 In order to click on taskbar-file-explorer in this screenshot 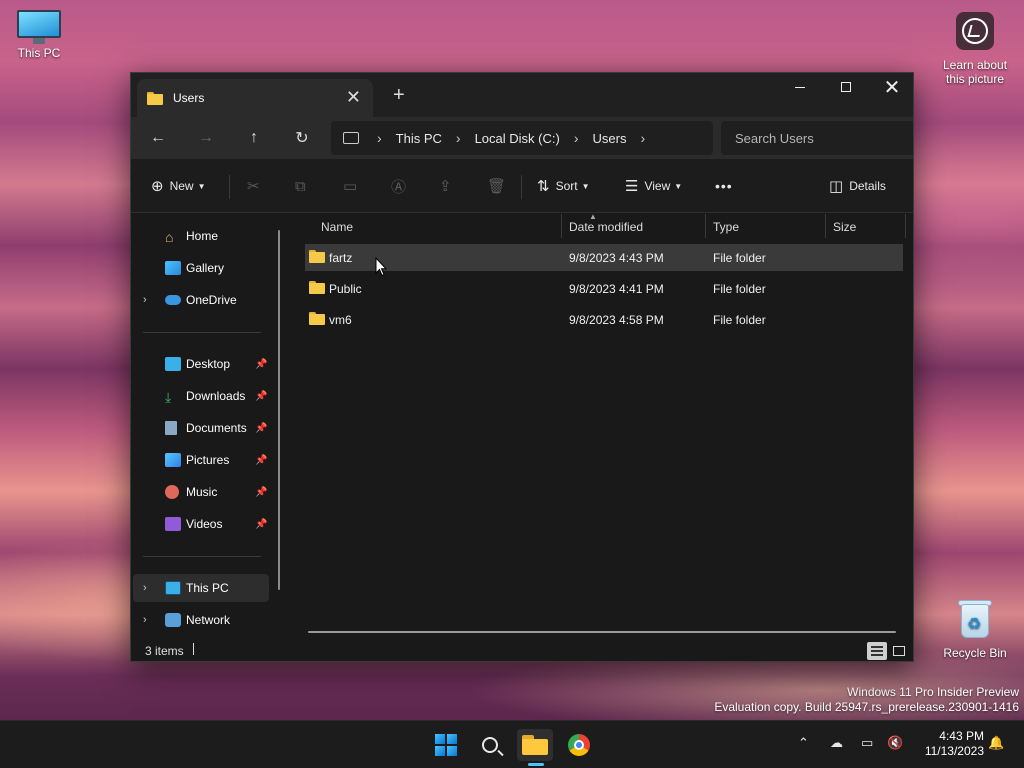, I will do `click(535, 745)`.